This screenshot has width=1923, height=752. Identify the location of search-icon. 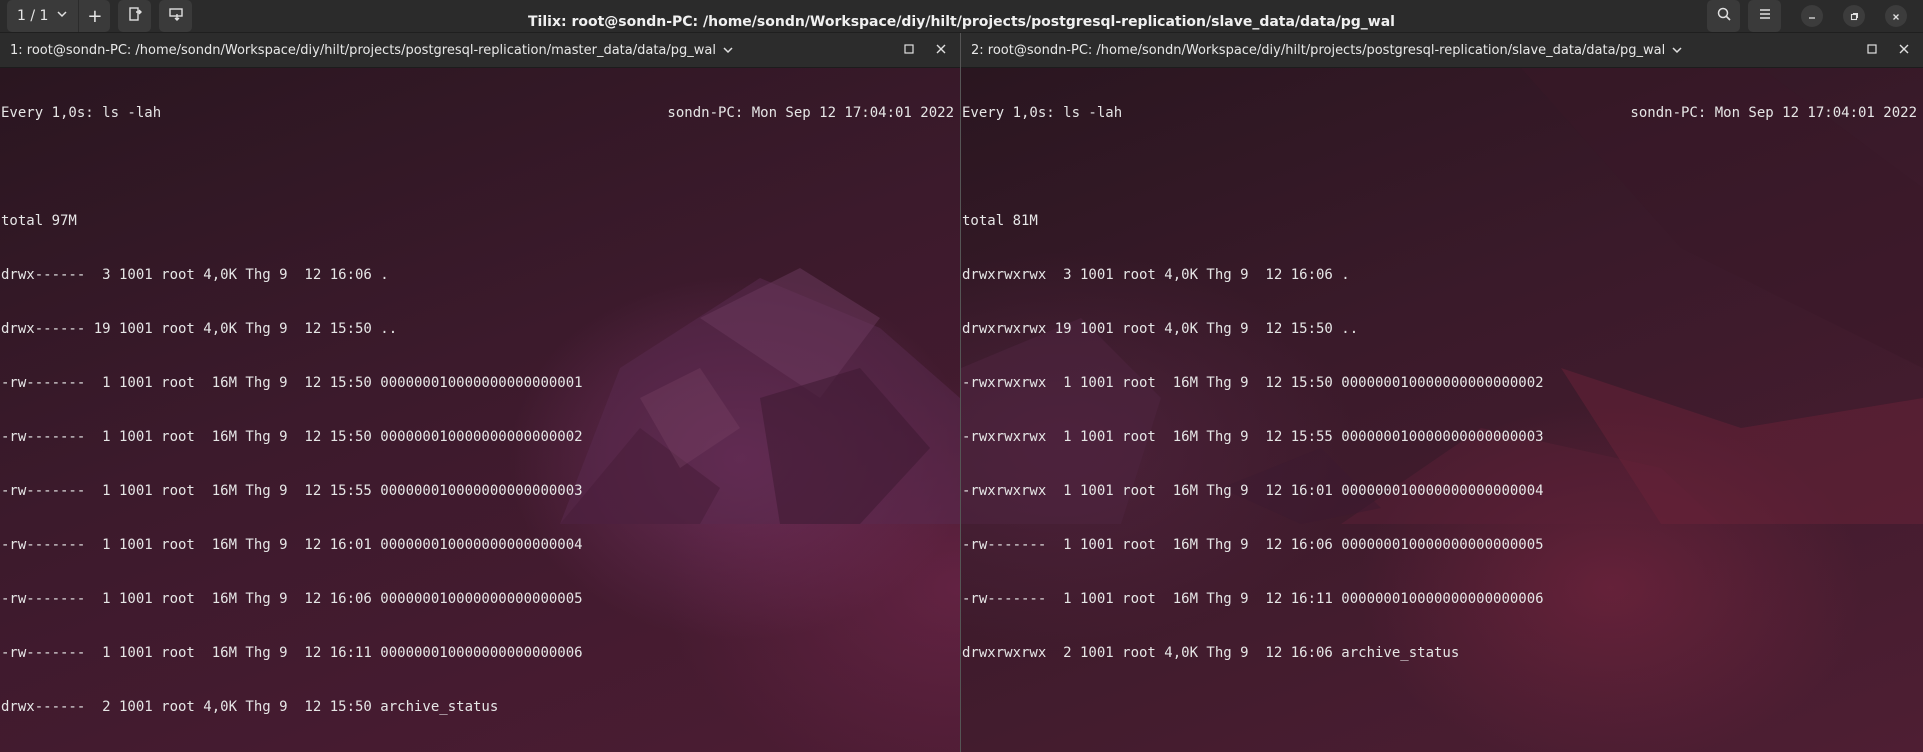
(1724, 16).